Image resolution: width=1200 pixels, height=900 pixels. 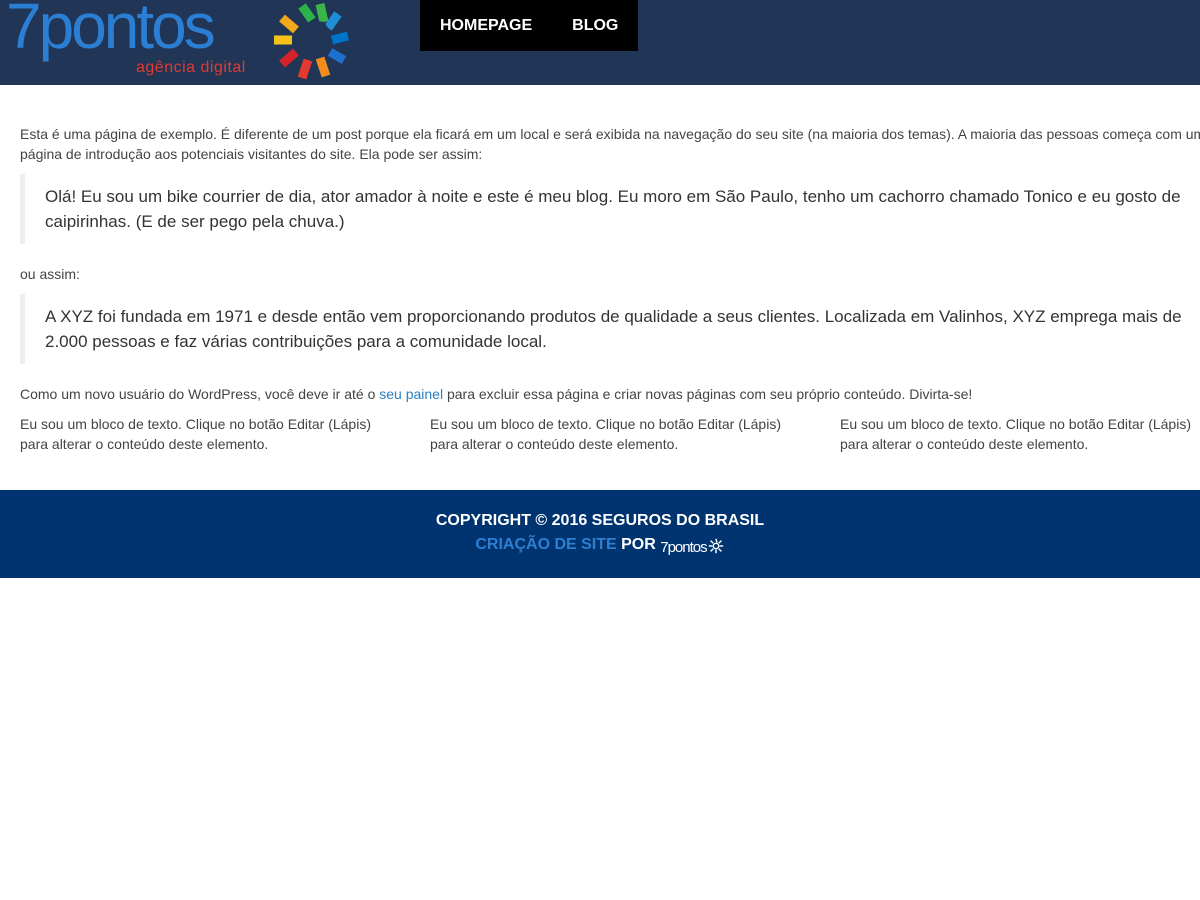 I want to click on main-nav: HOMEPAGE BLOG, so click(x=529, y=25).